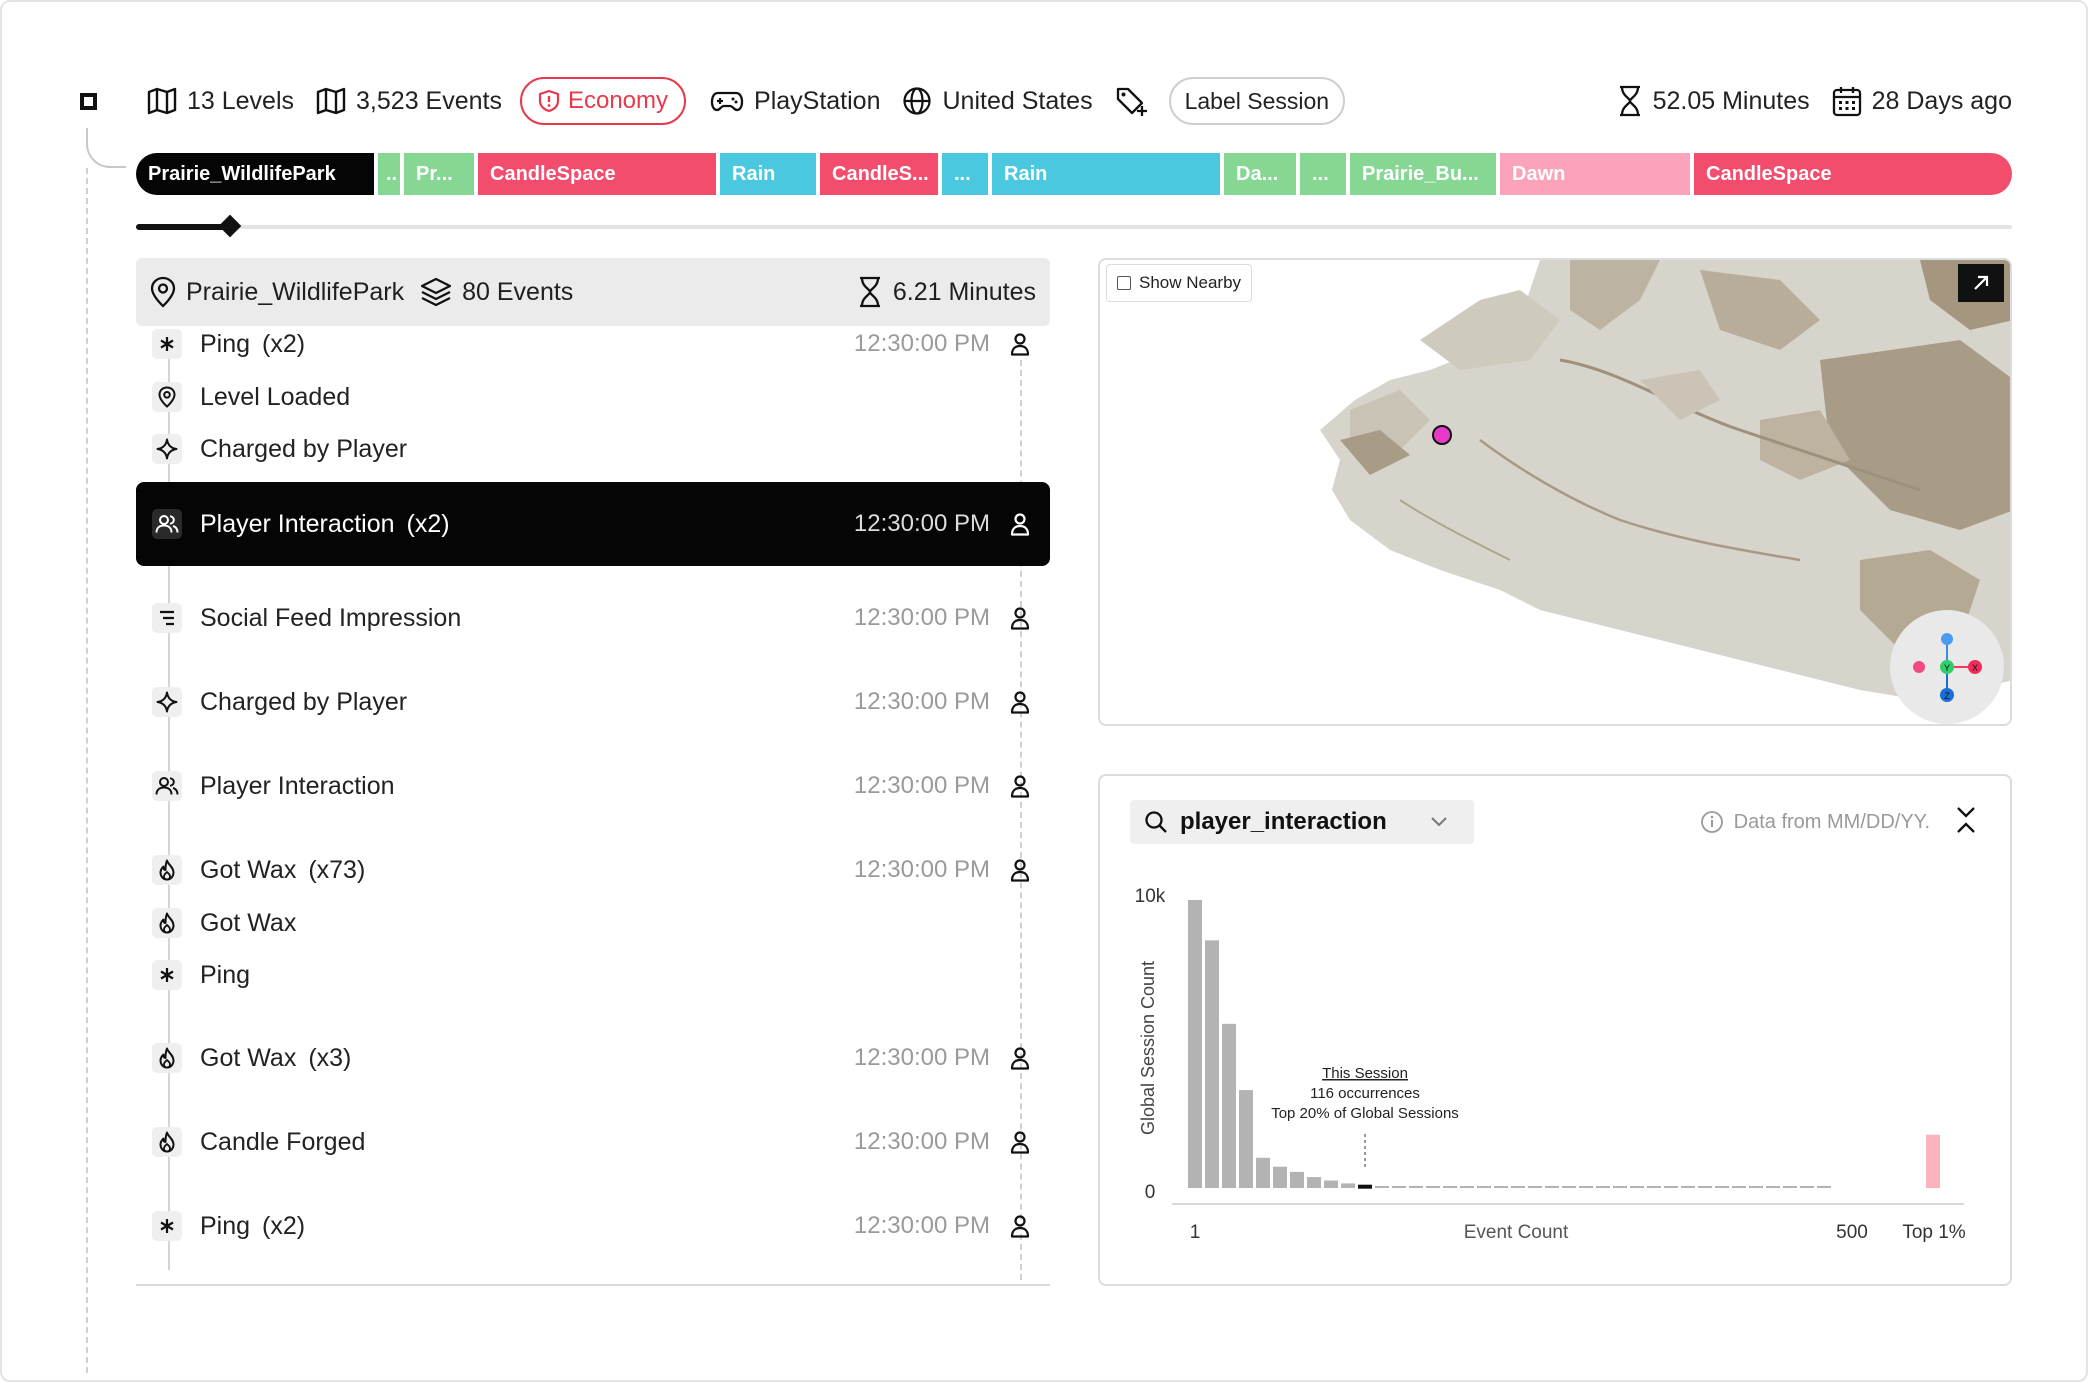 Image resolution: width=2088 pixels, height=1382 pixels. What do you see at coordinates (392, 173) in the screenshot?
I see `segment-label: ..` at bounding box center [392, 173].